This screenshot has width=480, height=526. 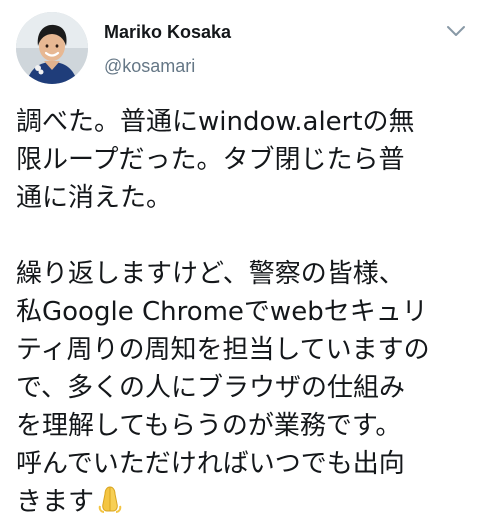 I want to click on tweet-line: 私Google Chromeでwebセキュリ, so click(x=222, y=312).